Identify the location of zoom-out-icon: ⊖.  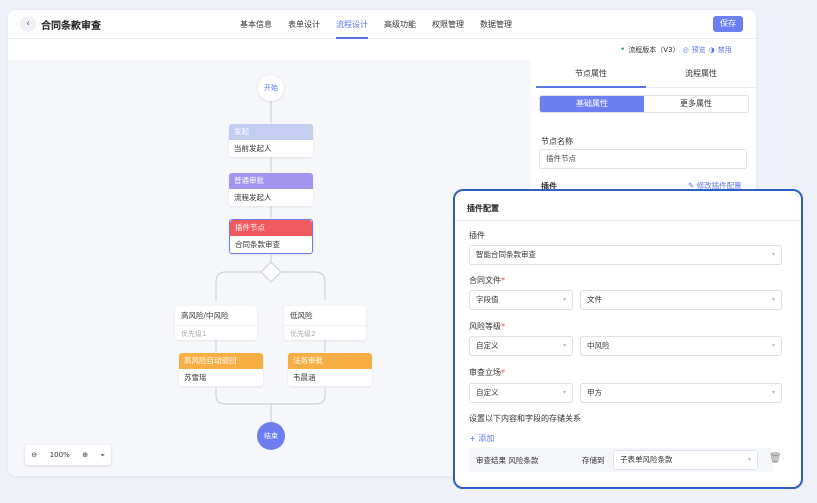
(34, 455).